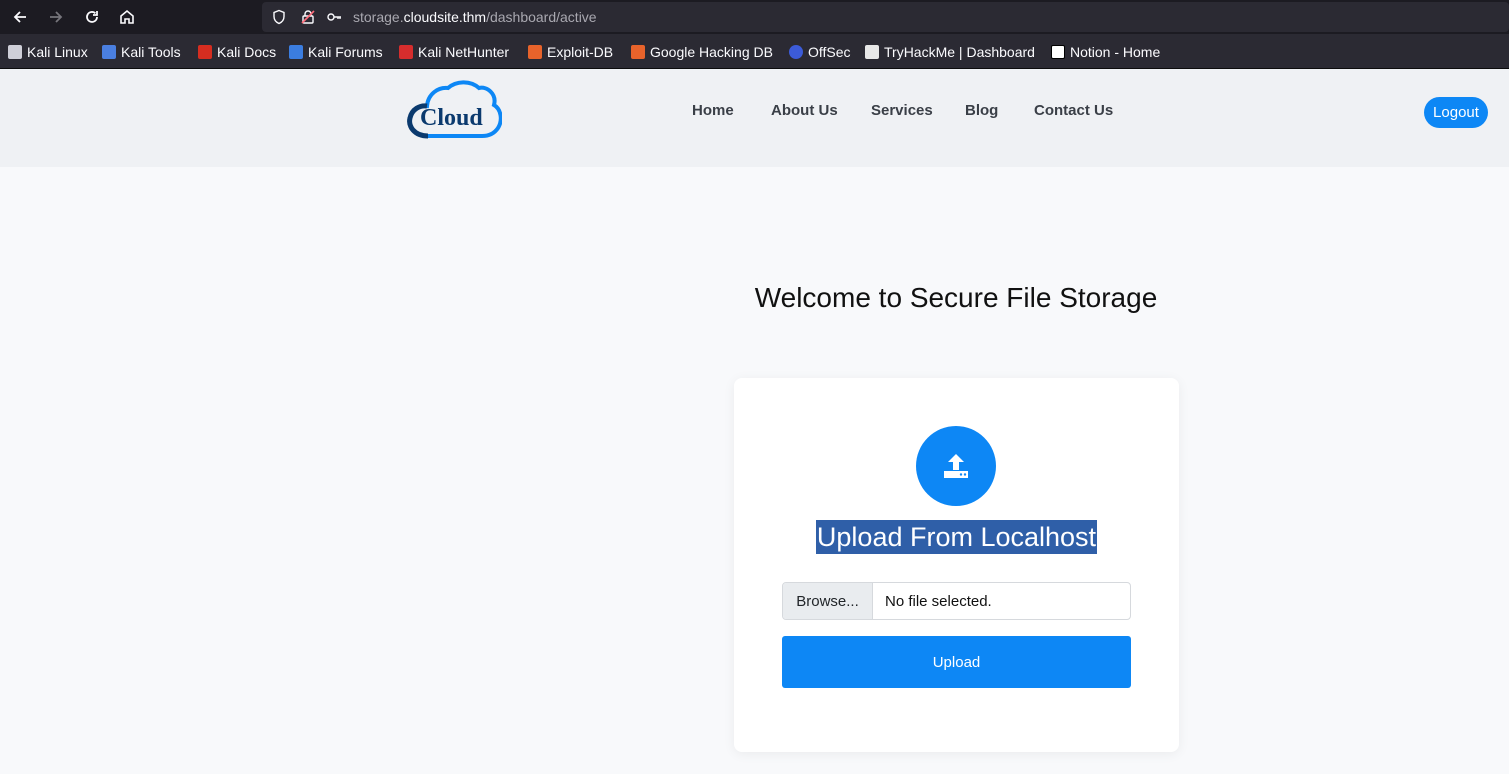 This screenshot has width=1509, height=774. What do you see at coordinates (15, 52) in the screenshot?
I see `kali-dragon-icon` at bounding box center [15, 52].